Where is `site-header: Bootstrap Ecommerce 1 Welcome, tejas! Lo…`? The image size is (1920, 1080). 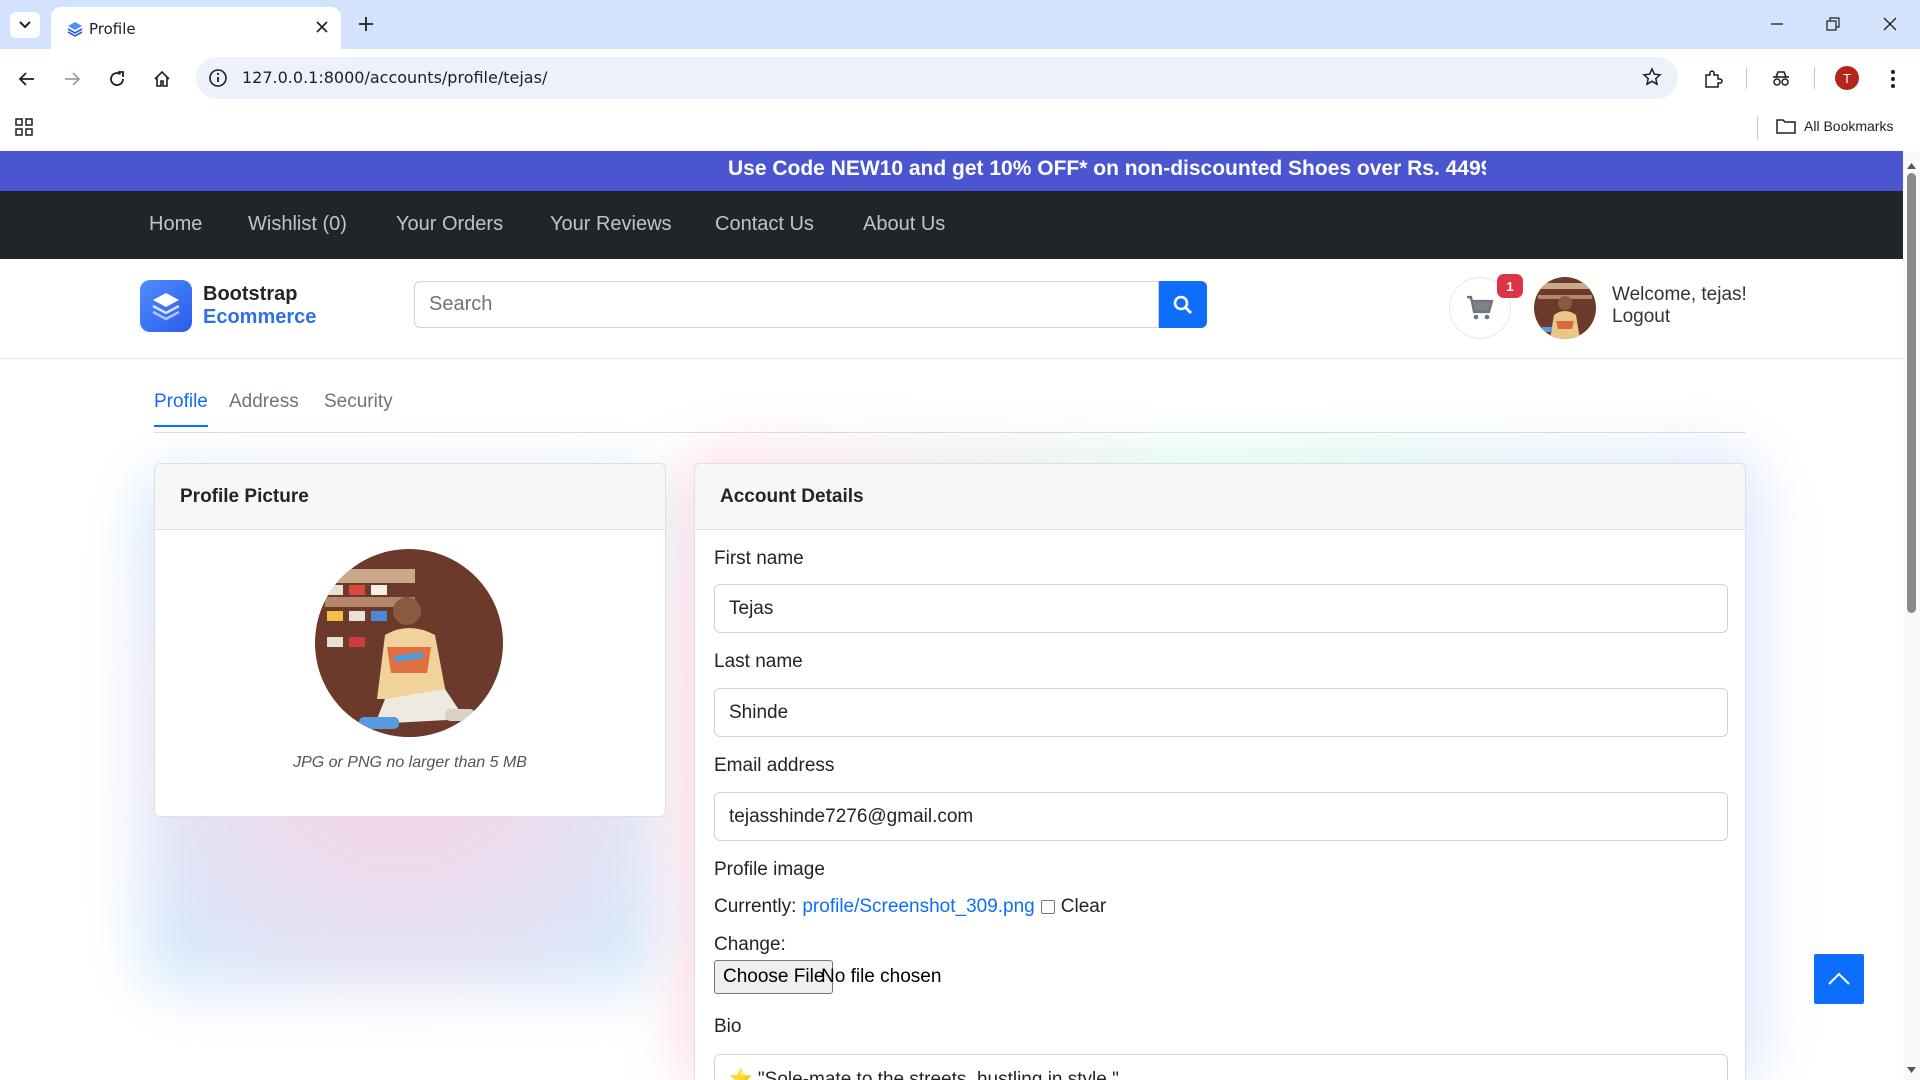
site-header: Bootstrap Ecommerce 1 Welcome, tejas! Lo… is located at coordinates (951, 309).